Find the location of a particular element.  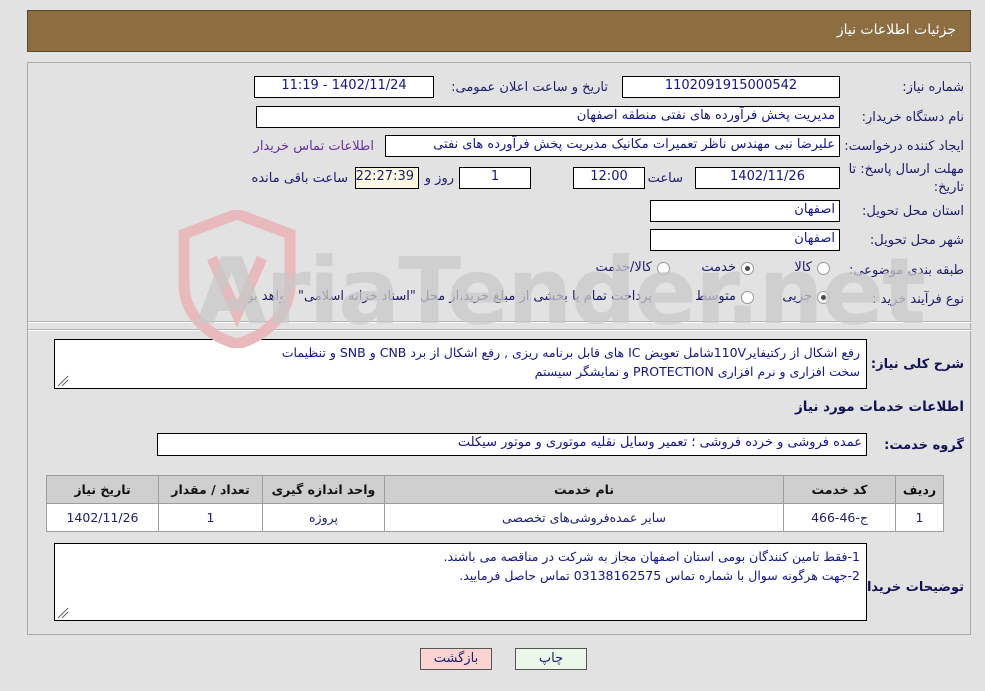

radio-category-khedmat-label: خدمت is located at coordinates (718, 267).